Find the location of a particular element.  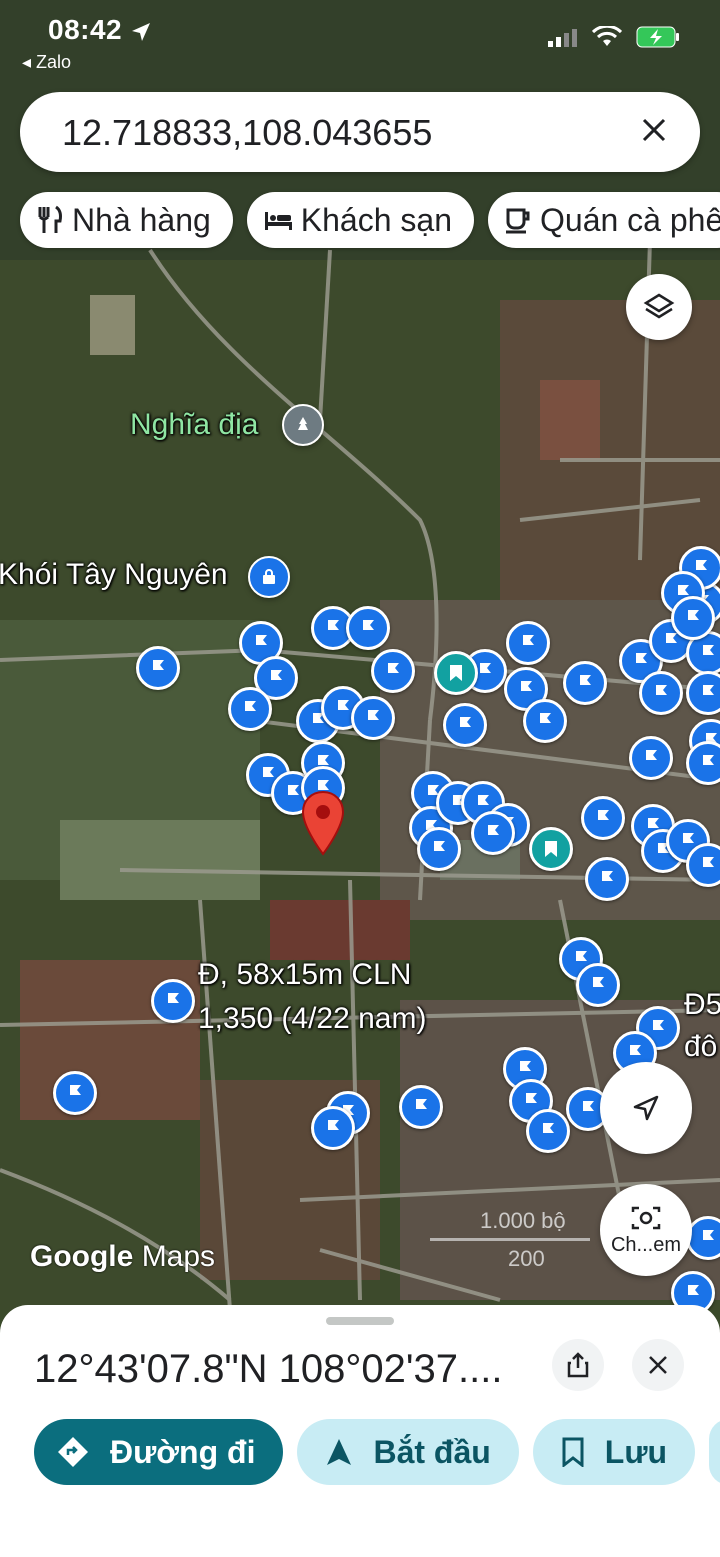

sheet-handle is located at coordinates (360, 1321).